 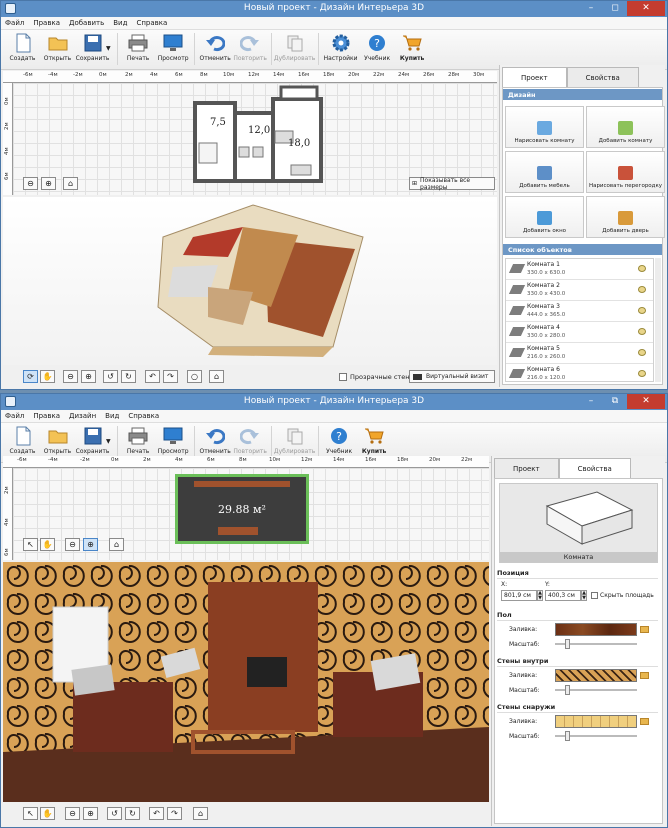 What do you see at coordinates (563, 595) in the screenshot?
I see `y-position-input: 400,3 см` at bounding box center [563, 595].